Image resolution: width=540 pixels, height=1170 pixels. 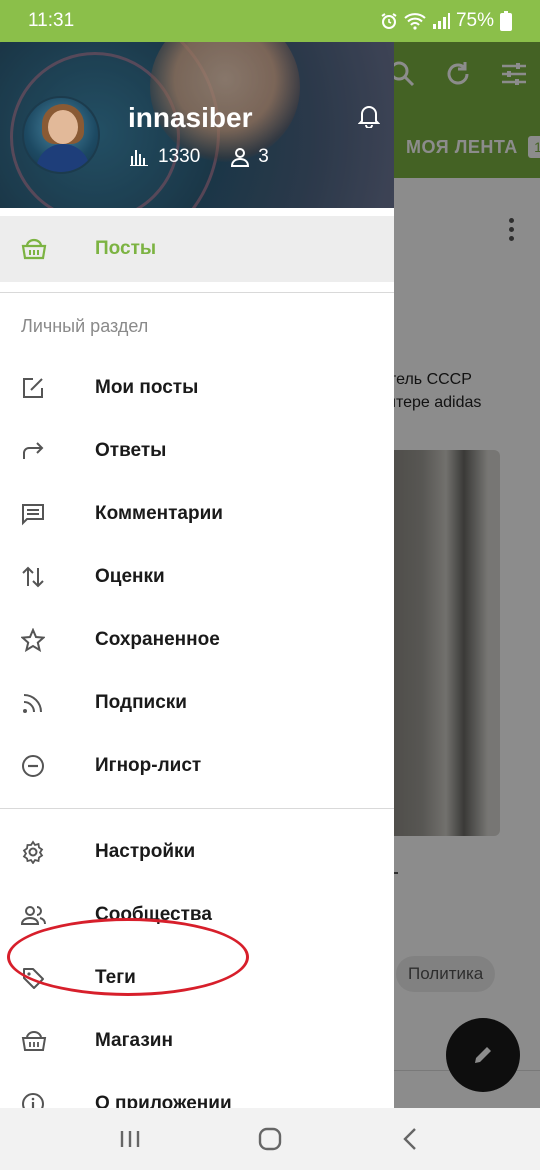 What do you see at coordinates (130, 576) in the screenshot?
I see `drawer-item-label: Оценки` at bounding box center [130, 576].